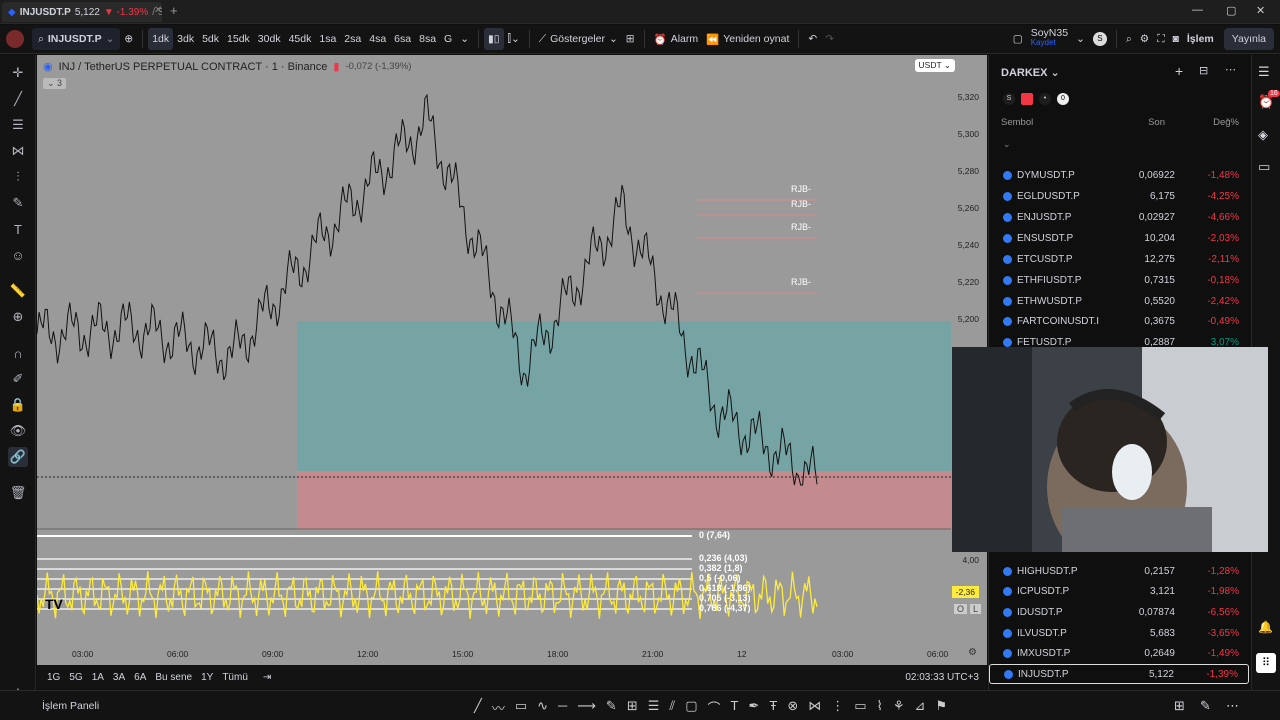  Describe the element at coordinates (128, 39) in the screenshot. I see `add-symbol-icon: ⊕` at that location.